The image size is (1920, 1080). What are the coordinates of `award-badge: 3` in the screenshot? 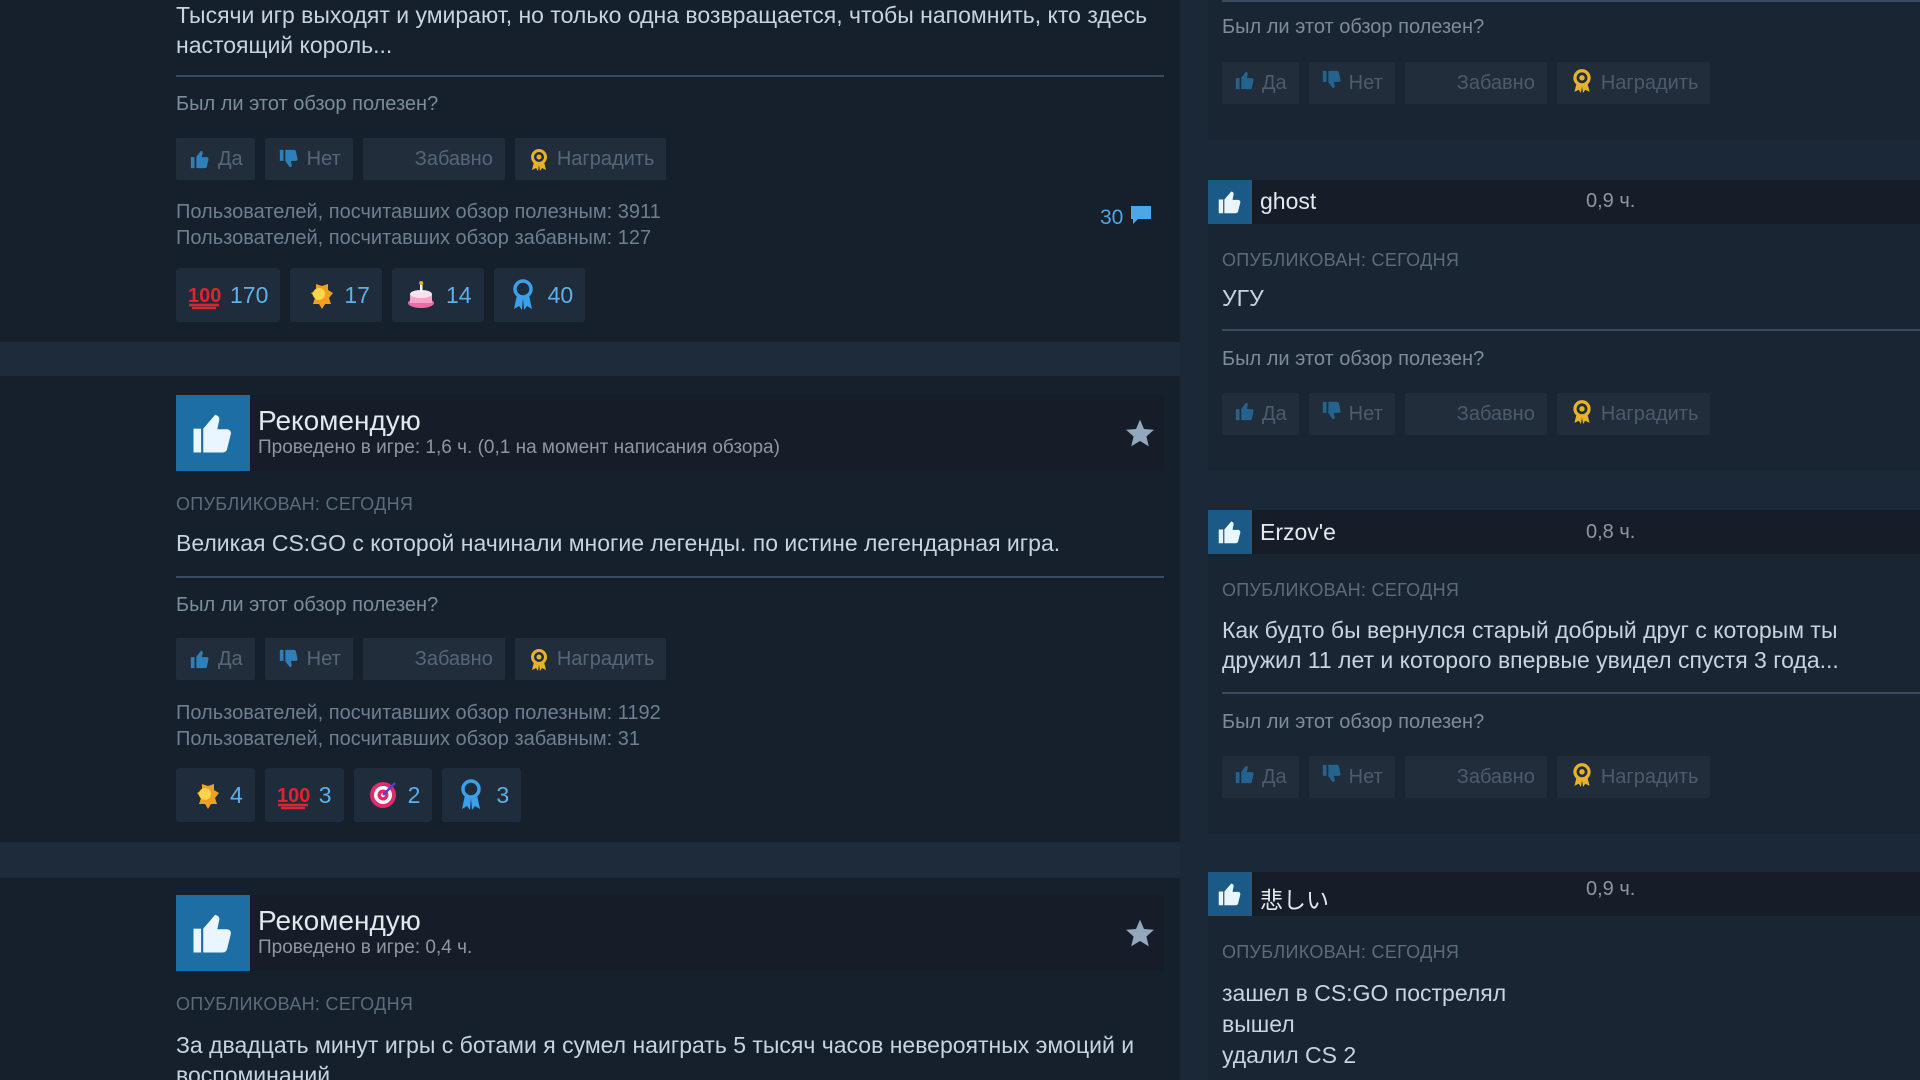 It's located at (482, 795).